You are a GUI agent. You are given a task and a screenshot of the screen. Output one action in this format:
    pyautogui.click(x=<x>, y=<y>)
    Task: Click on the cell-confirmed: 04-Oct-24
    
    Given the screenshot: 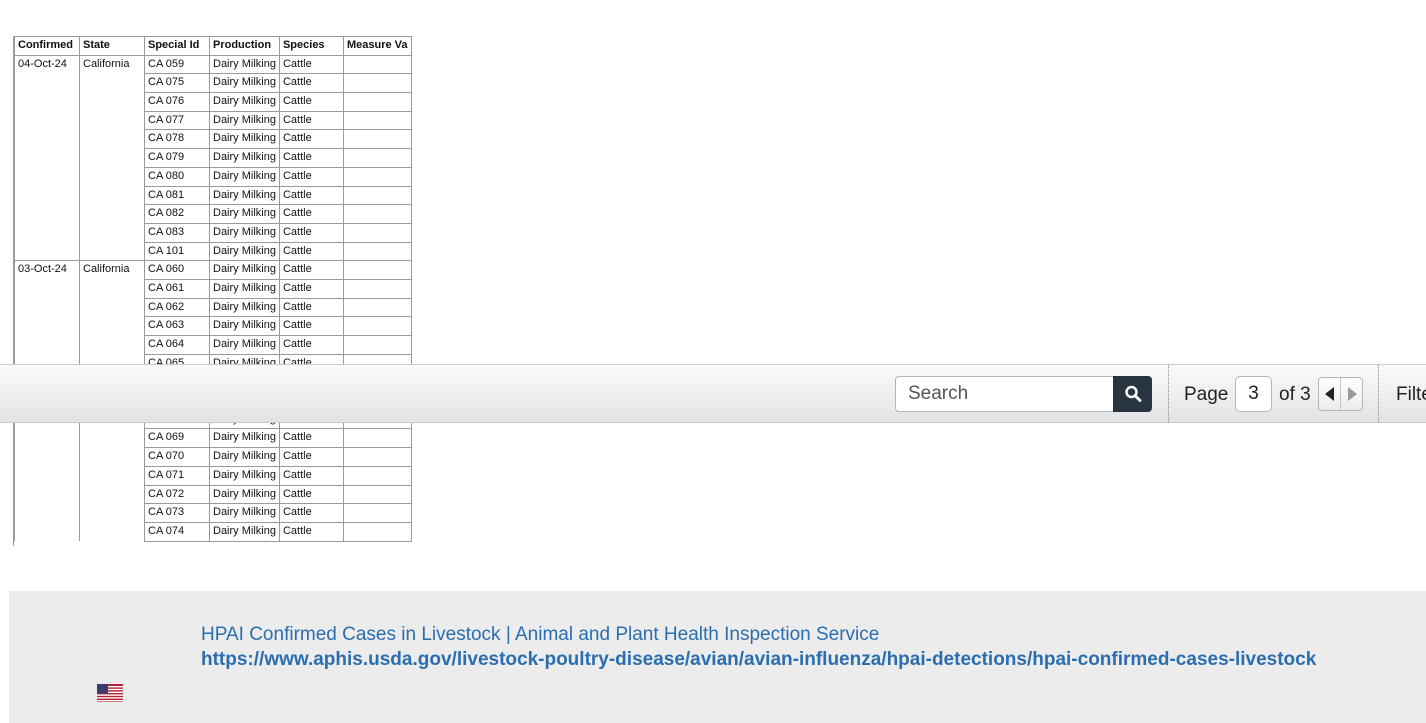 What is the action you would take?
    pyautogui.click(x=47, y=64)
    